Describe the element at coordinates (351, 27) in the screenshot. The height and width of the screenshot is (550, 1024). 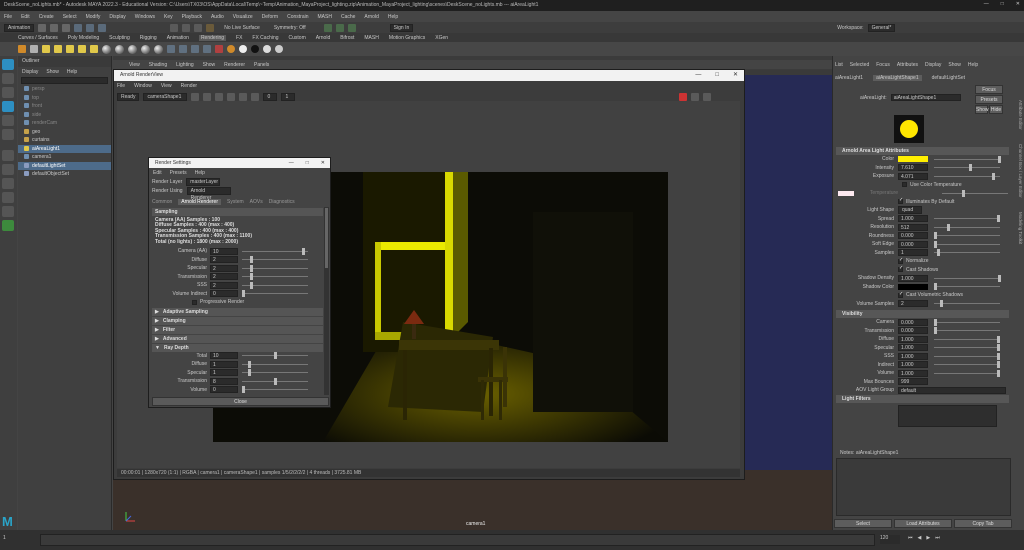
I see `render-settings-icon` at that location.